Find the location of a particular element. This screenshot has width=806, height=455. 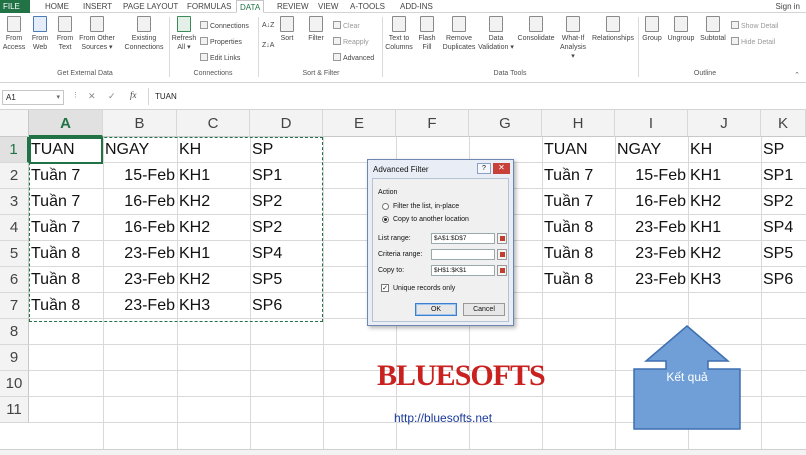

row-header-2: 2 is located at coordinates (14, 176).